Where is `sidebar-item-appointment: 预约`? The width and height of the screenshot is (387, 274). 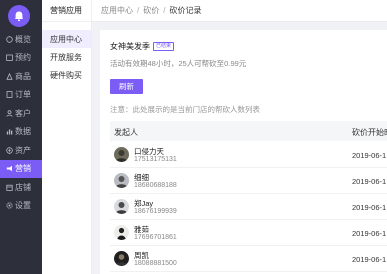
sidebar-item-appointment: 预约 is located at coordinates (21, 58).